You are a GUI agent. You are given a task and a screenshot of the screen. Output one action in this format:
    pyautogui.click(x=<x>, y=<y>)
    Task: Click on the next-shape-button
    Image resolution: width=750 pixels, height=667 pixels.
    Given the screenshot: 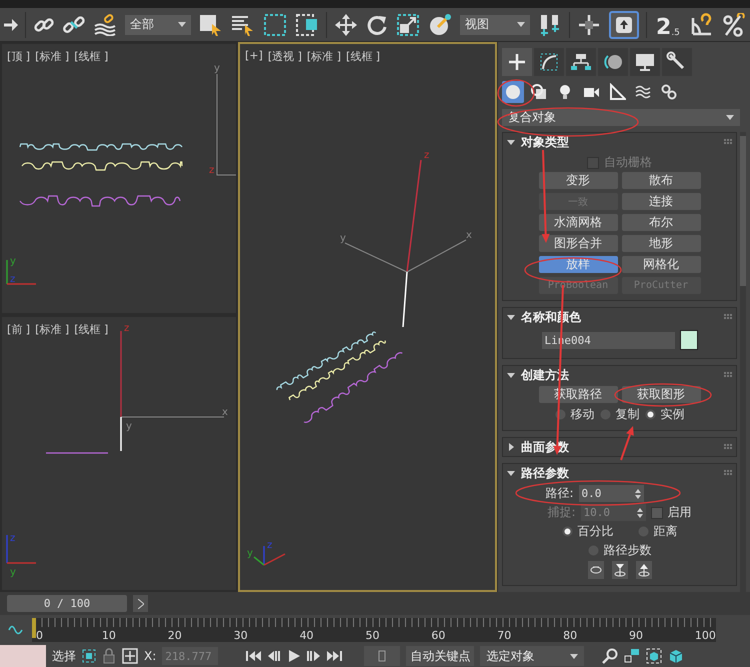 What is the action you would take?
    pyautogui.click(x=644, y=569)
    